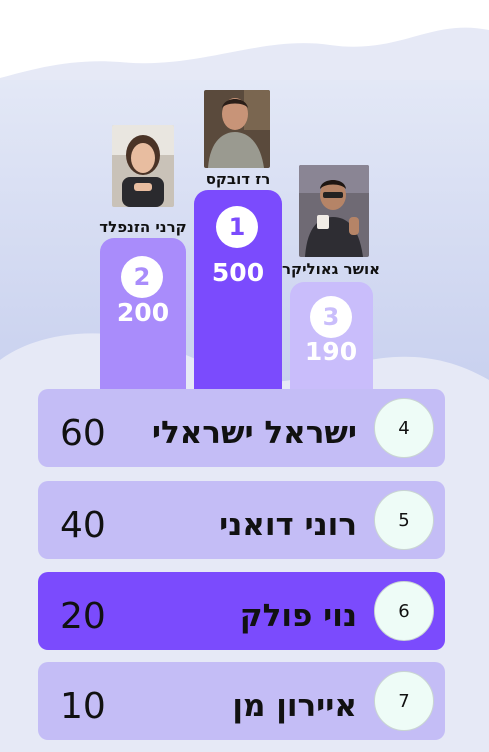 The width and height of the screenshot is (489, 752). Describe the element at coordinates (254, 433) in the screenshot. I see `player-name: ישראל ישראלי` at that location.